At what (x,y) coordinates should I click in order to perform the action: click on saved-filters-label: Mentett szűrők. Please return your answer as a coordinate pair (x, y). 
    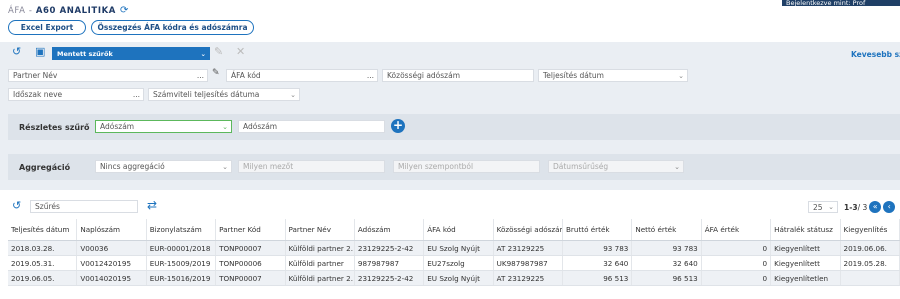
    Looking at the image, I should click on (85, 53).